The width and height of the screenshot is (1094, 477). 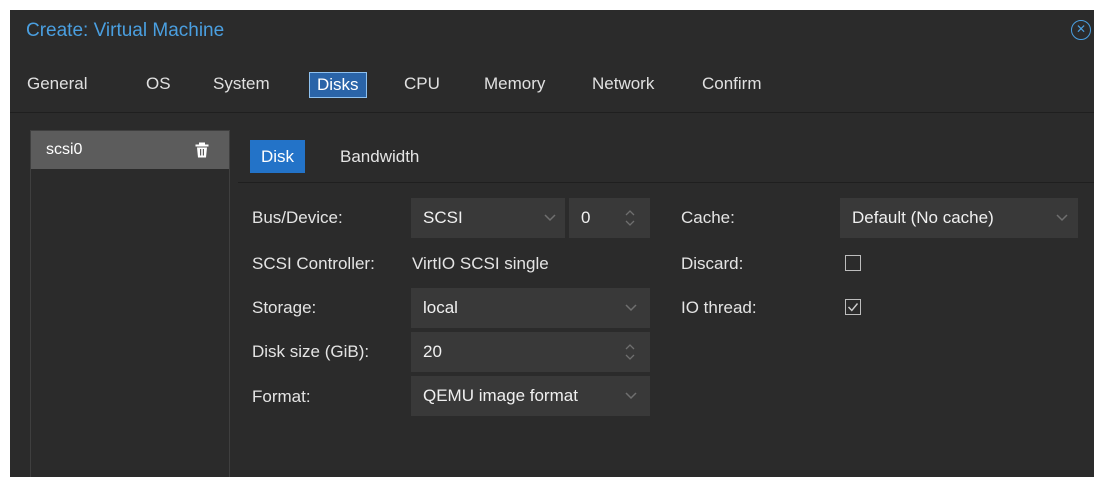 What do you see at coordinates (379, 156) in the screenshot?
I see `subtab-bandwidth: Bandwidth` at bounding box center [379, 156].